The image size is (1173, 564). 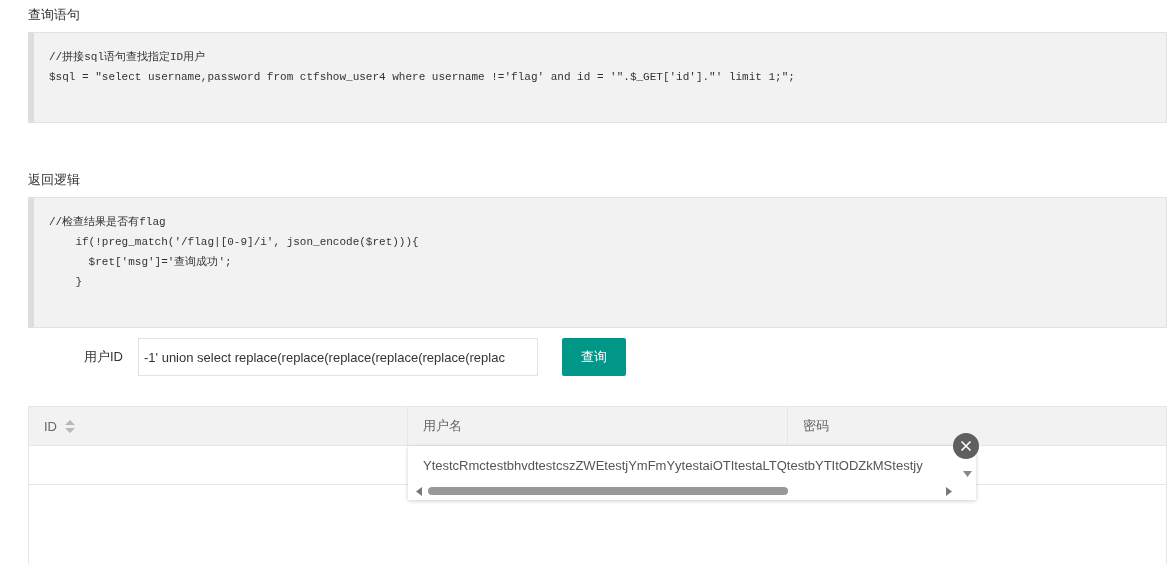 What do you see at coordinates (54, 15) in the screenshot?
I see `section-title: 查询语句` at bounding box center [54, 15].